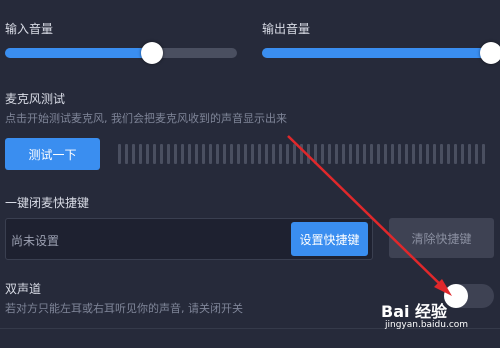  I want to click on annotation-arrow-line, so click(367, 213).